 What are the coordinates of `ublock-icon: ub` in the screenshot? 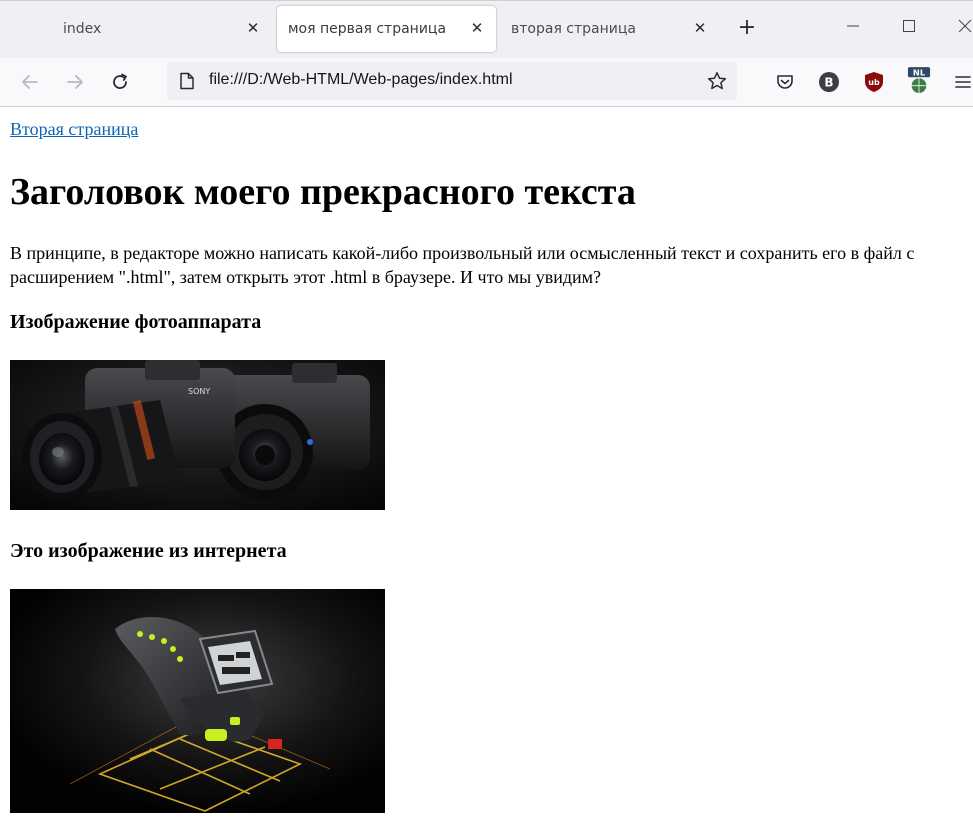 It's located at (874, 82).